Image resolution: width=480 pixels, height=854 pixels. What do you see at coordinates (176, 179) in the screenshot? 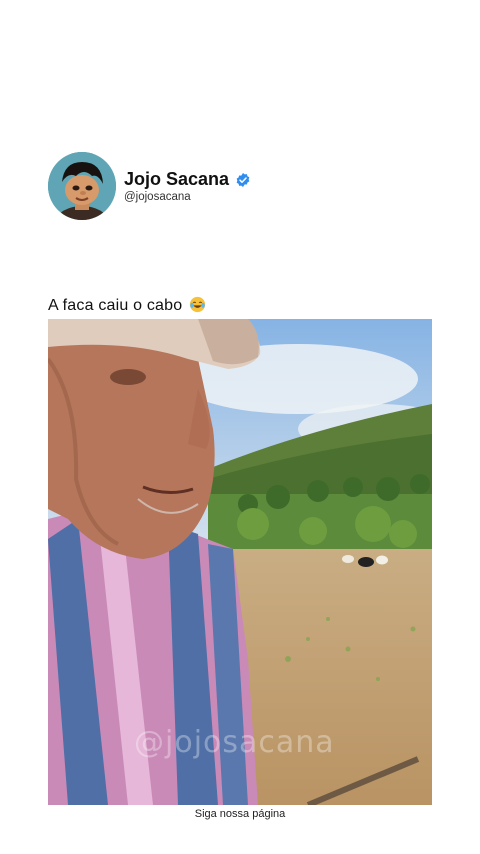
I see `profile-name: Jojo Sacana` at bounding box center [176, 179].